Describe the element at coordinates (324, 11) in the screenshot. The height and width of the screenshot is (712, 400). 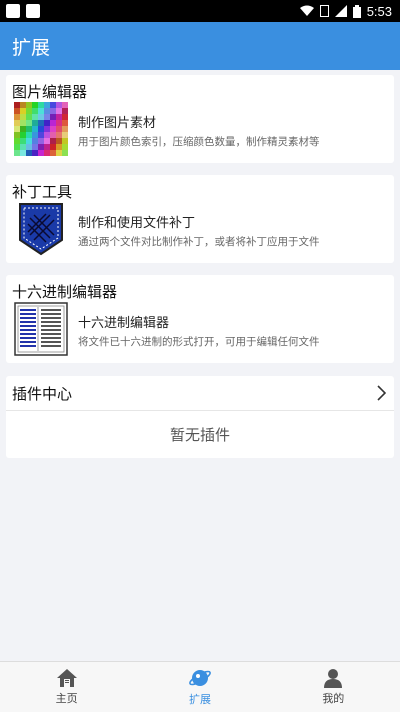
I see `sim-icon` at that location.